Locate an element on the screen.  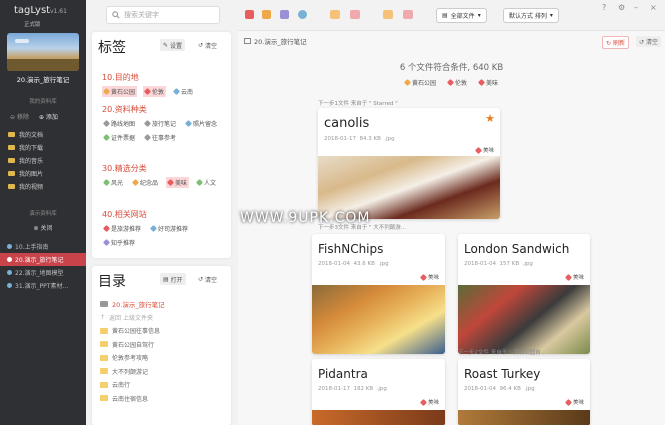
filter-clear-icon is located at coordinates (408, 14).